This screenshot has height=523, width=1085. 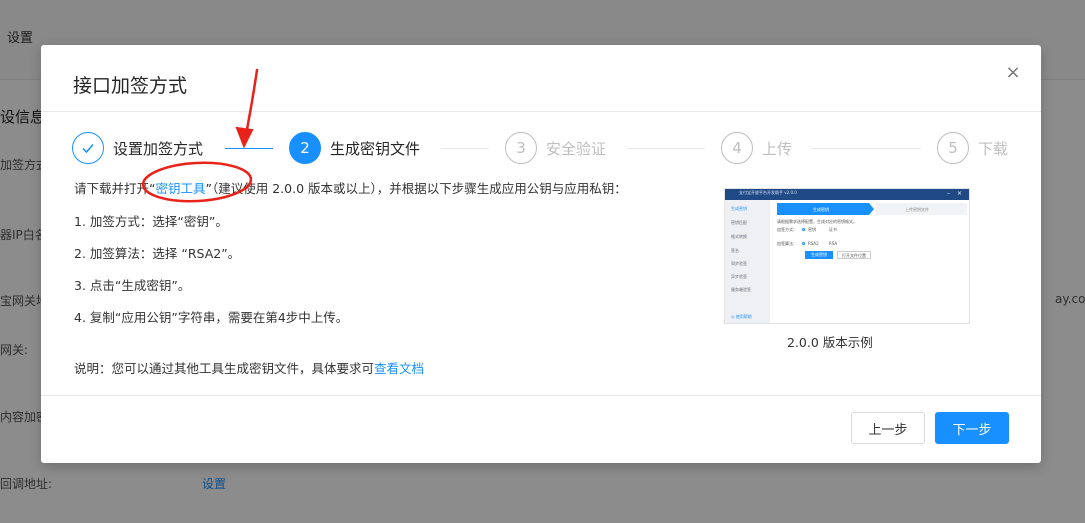 I want to click on step-label: 下载, so click(x=993, y=148).